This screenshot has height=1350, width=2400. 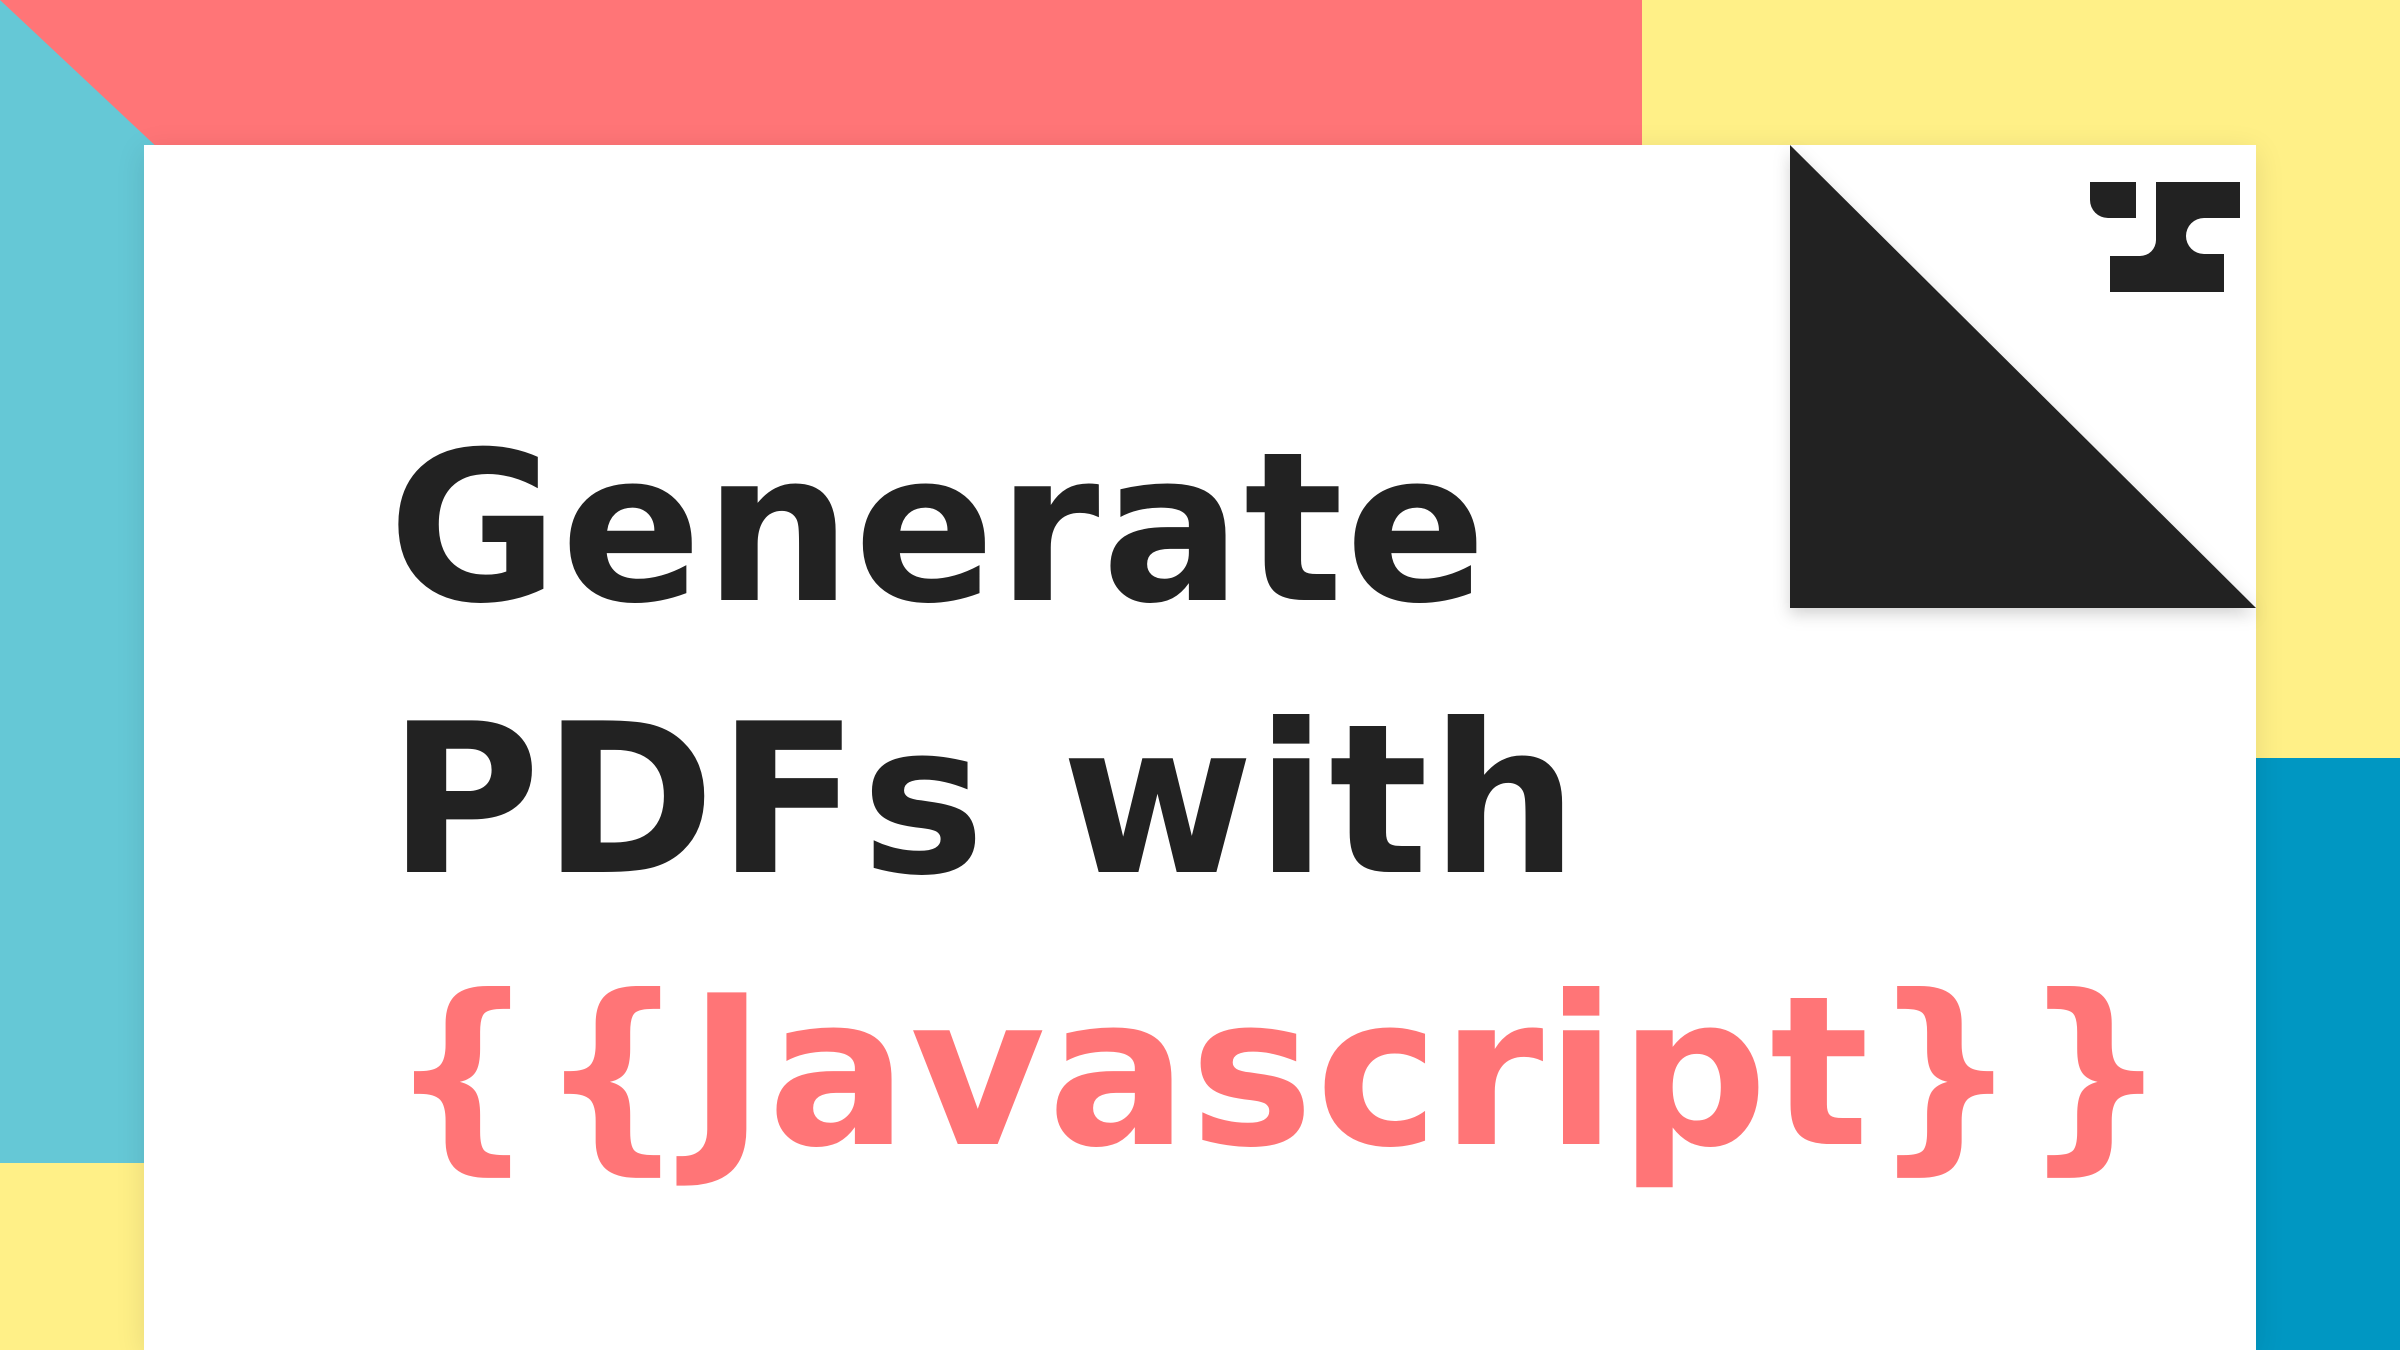 What do you see at coordinates (80, 1256) in the screenshot?
I see `yellow-corner` at bounding box center [80, 1256].